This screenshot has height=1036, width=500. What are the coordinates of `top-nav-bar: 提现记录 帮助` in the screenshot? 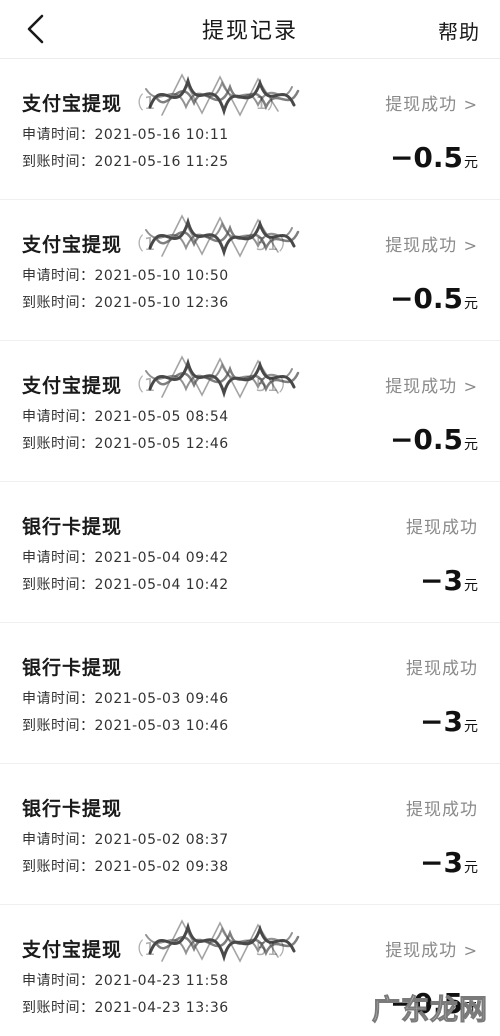 It's located at (250, 29).